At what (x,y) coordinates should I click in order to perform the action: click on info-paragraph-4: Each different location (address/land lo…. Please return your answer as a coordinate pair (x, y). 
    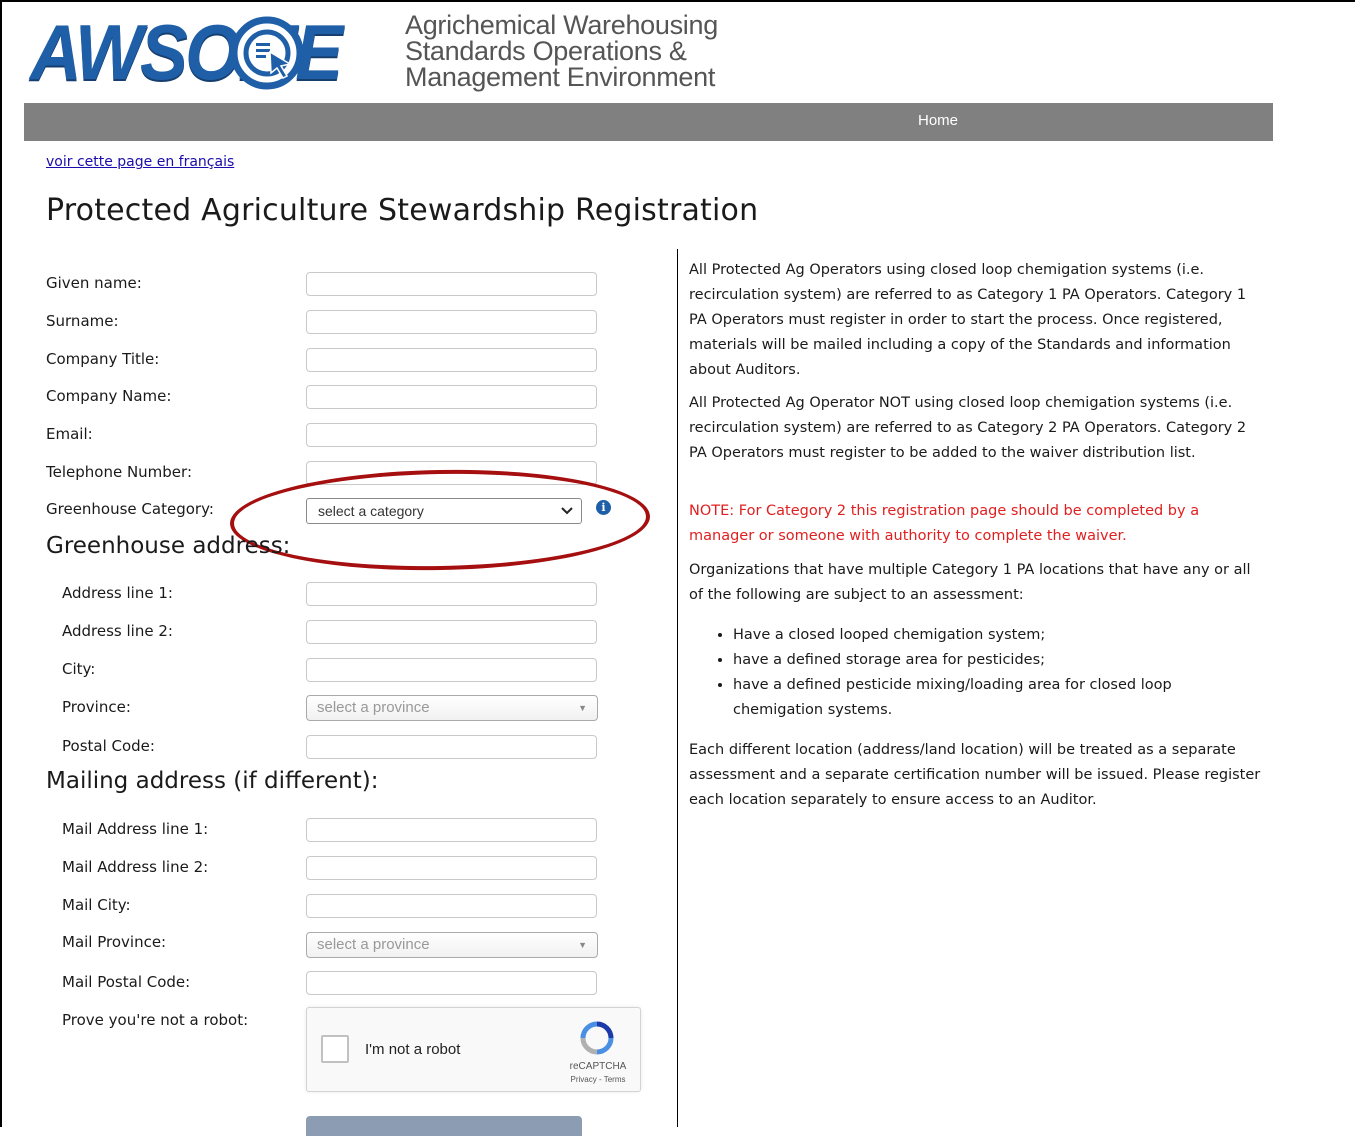
    Looking at the image, I should click on (975, 775).